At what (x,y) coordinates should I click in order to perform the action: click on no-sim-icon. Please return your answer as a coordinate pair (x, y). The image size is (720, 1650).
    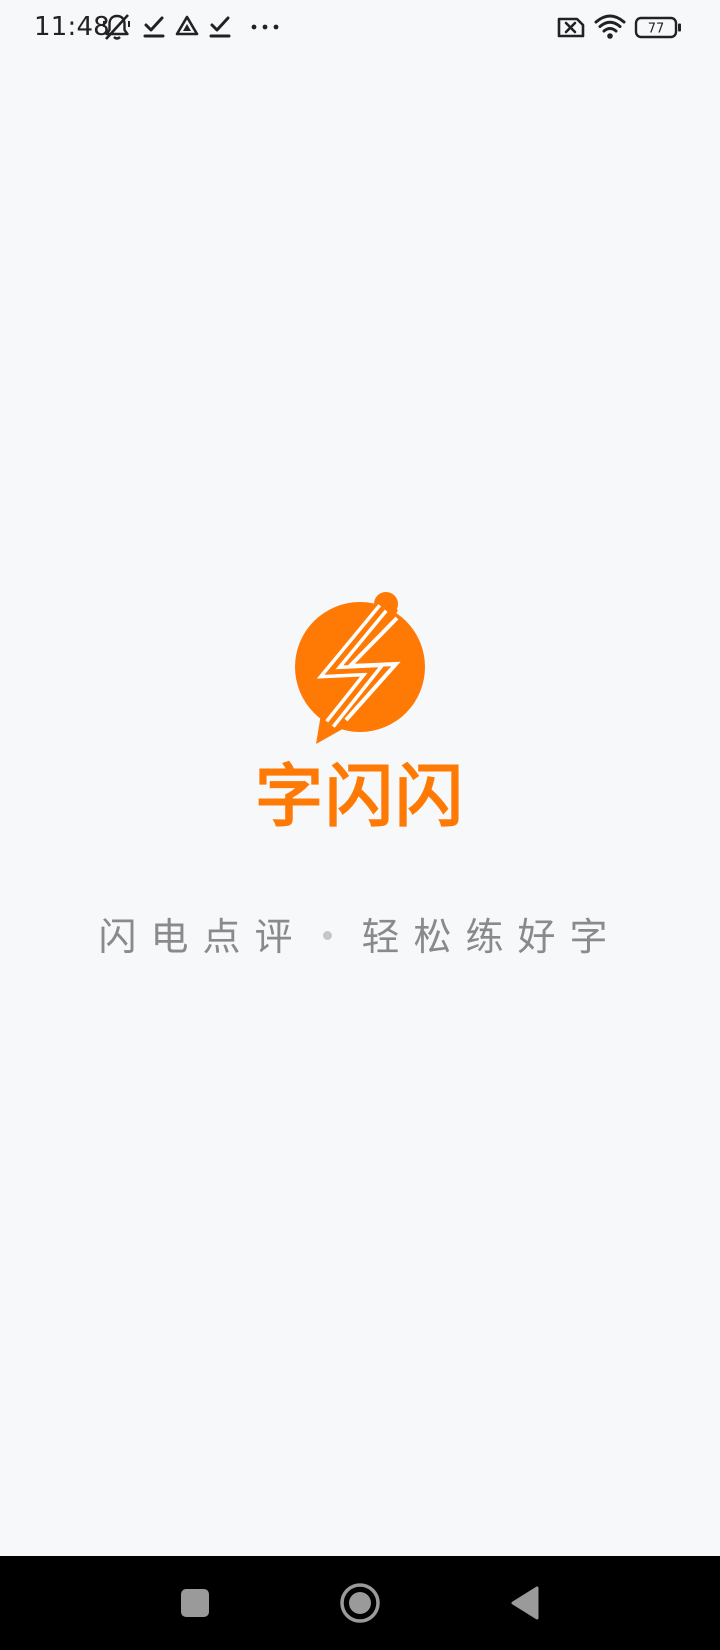
    Looking at the image, I should click on (571, 27).